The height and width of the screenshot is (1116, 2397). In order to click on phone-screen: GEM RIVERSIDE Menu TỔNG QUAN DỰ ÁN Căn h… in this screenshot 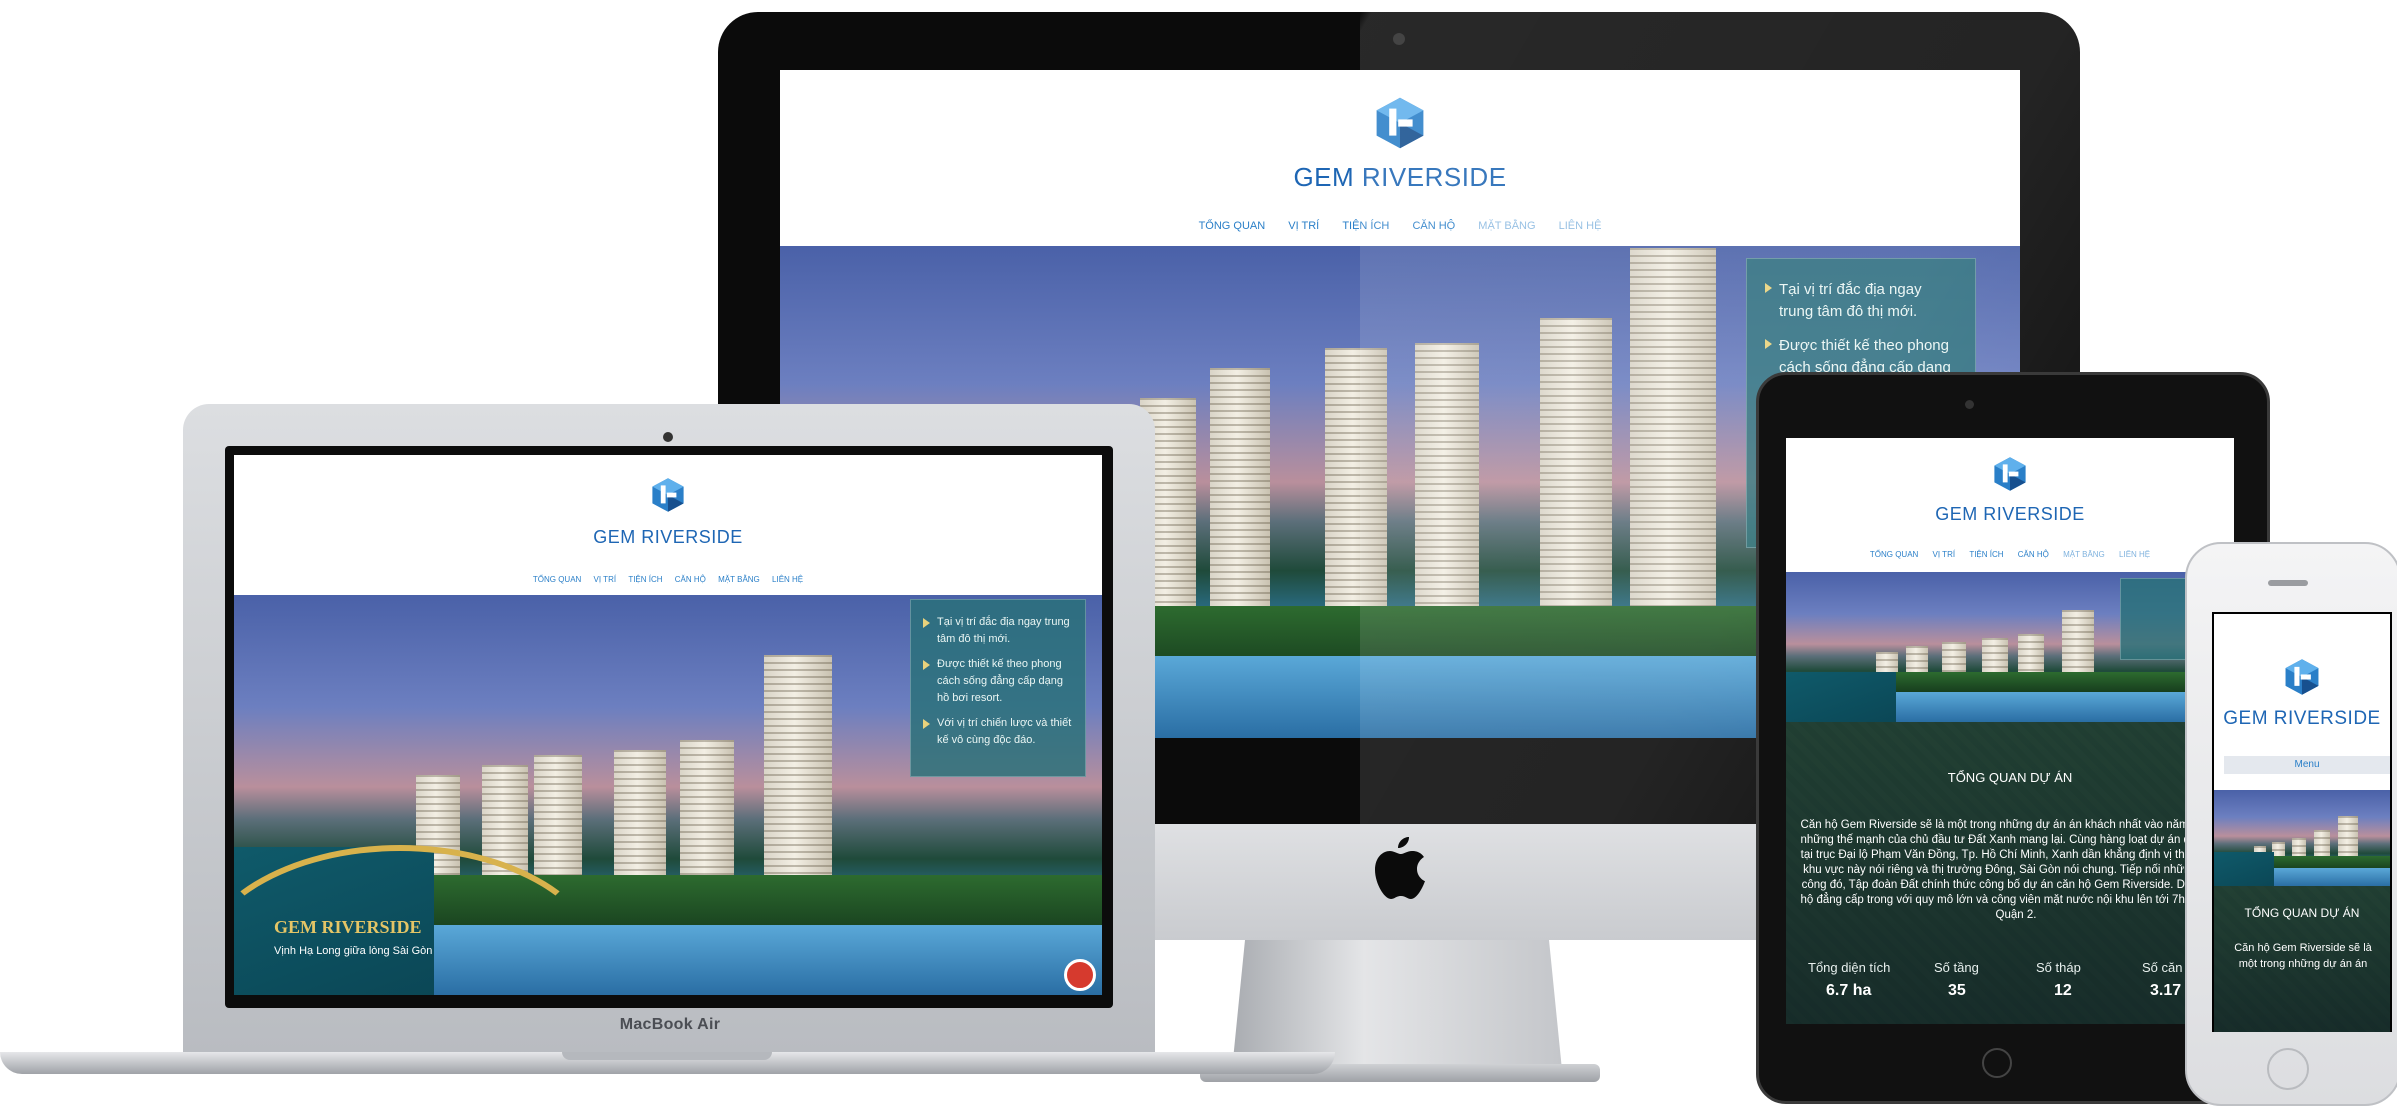, I will do `click(2302, 823)`.